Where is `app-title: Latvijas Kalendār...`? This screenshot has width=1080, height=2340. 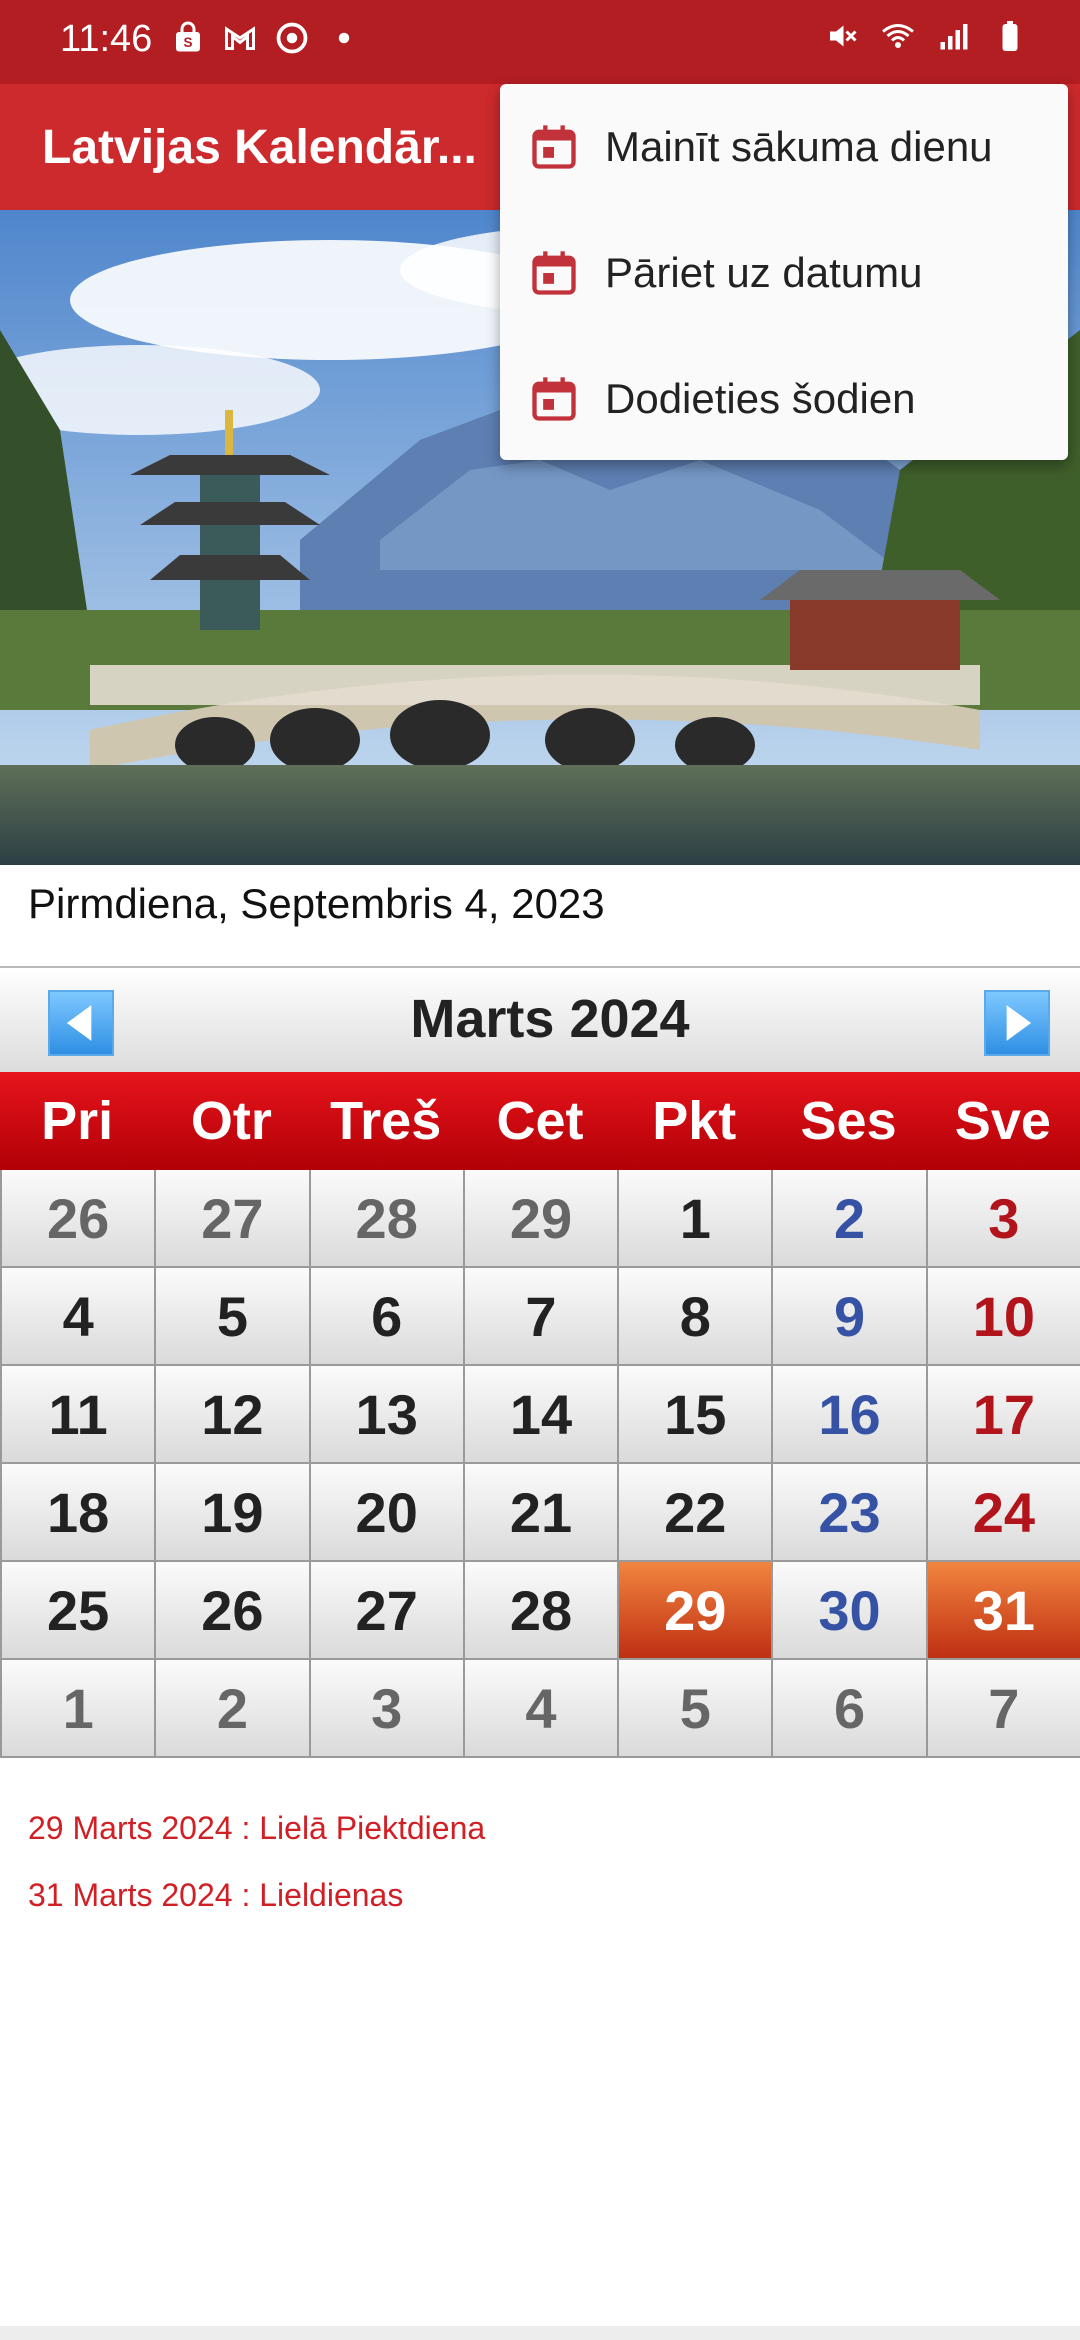
app-title: Latvijas Kalendār... is located at coordinates (259, 147).